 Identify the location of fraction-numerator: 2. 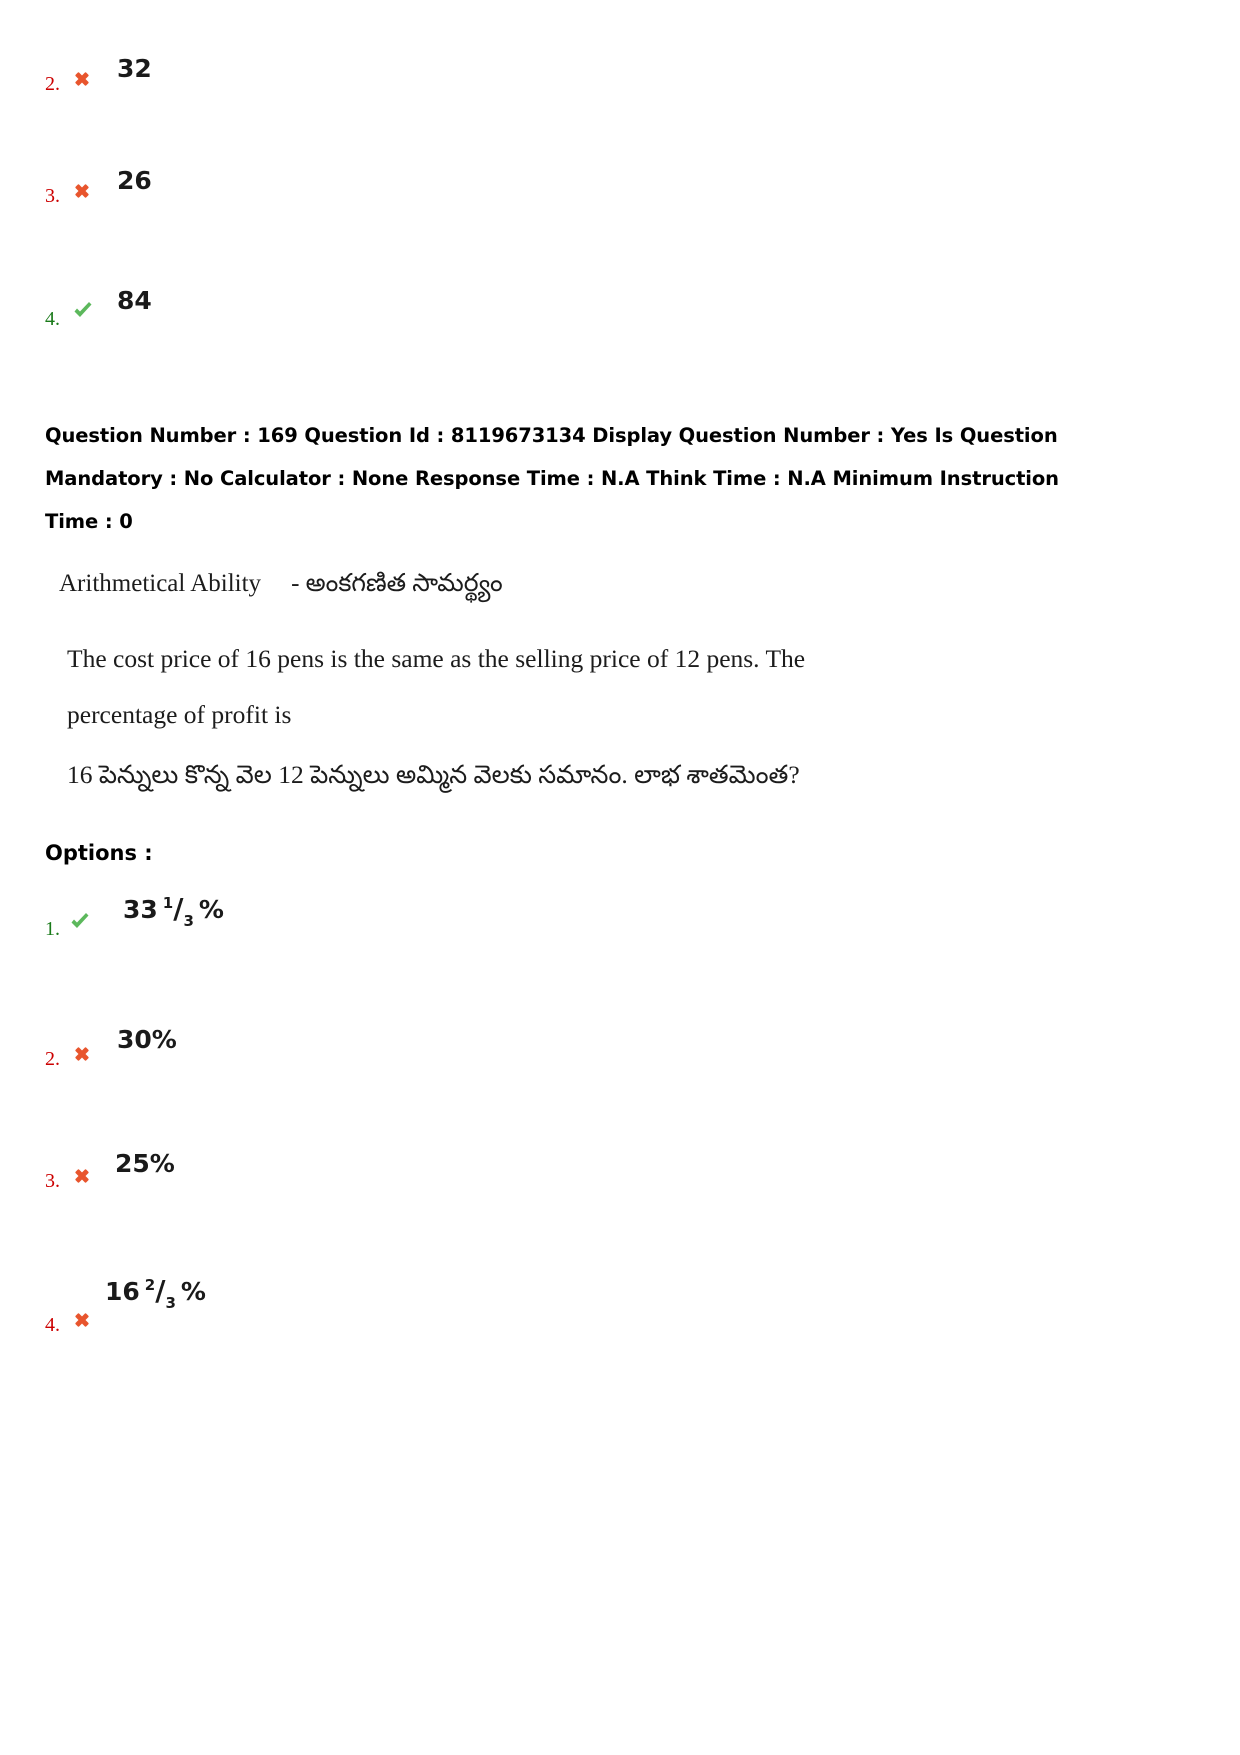
(150, 1284).